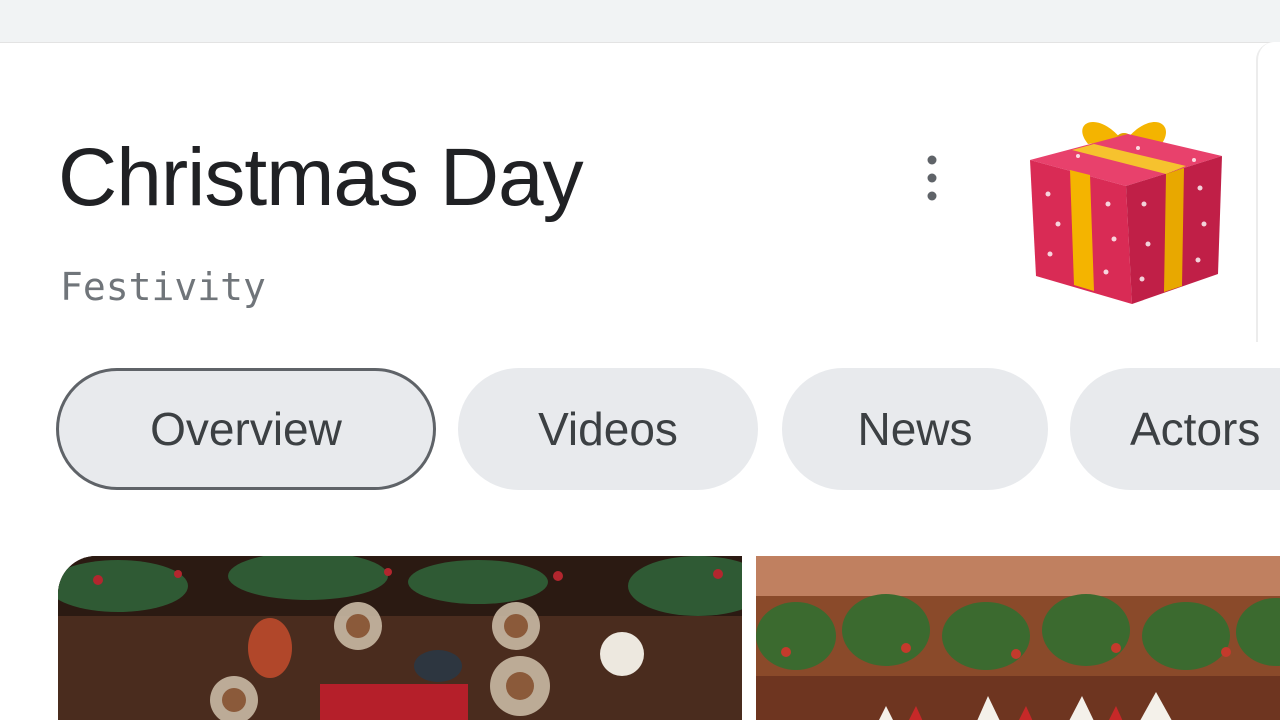  I want to click on more-vert-icon, so click(932, 178).